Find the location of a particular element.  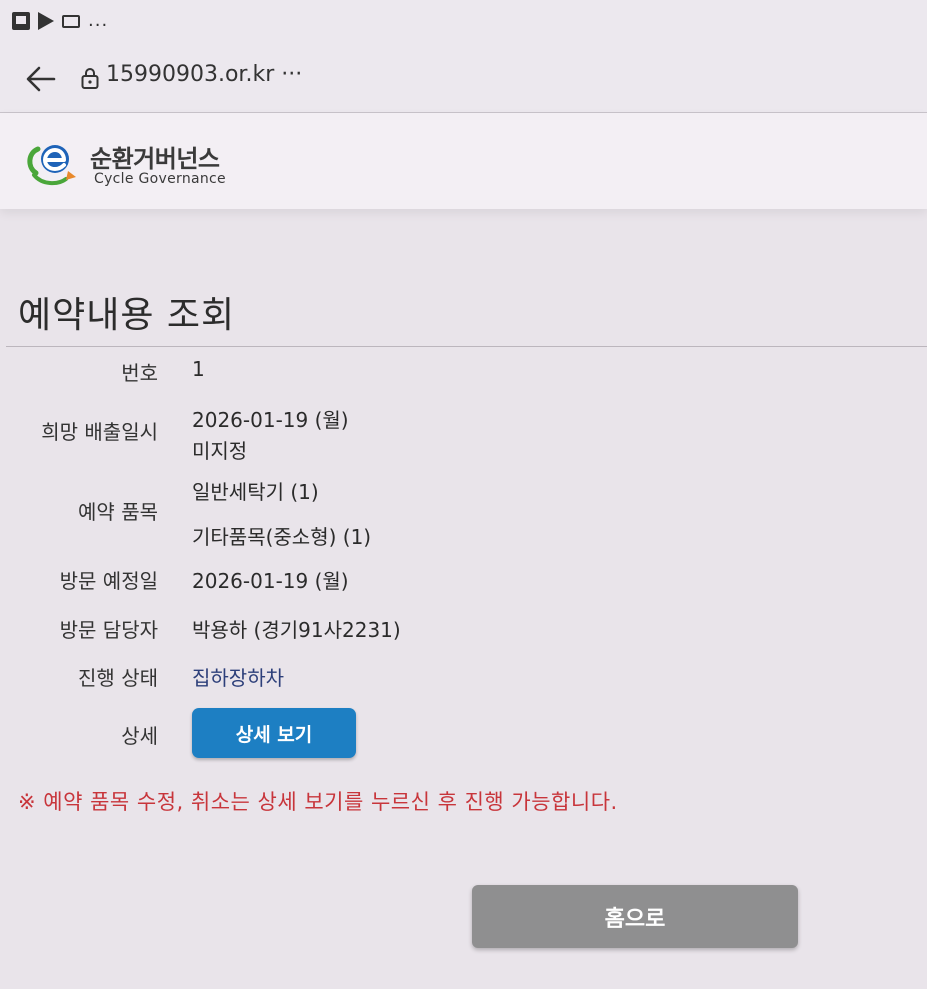

label-items: 예약 품목 is located at coordinates (118, 512).